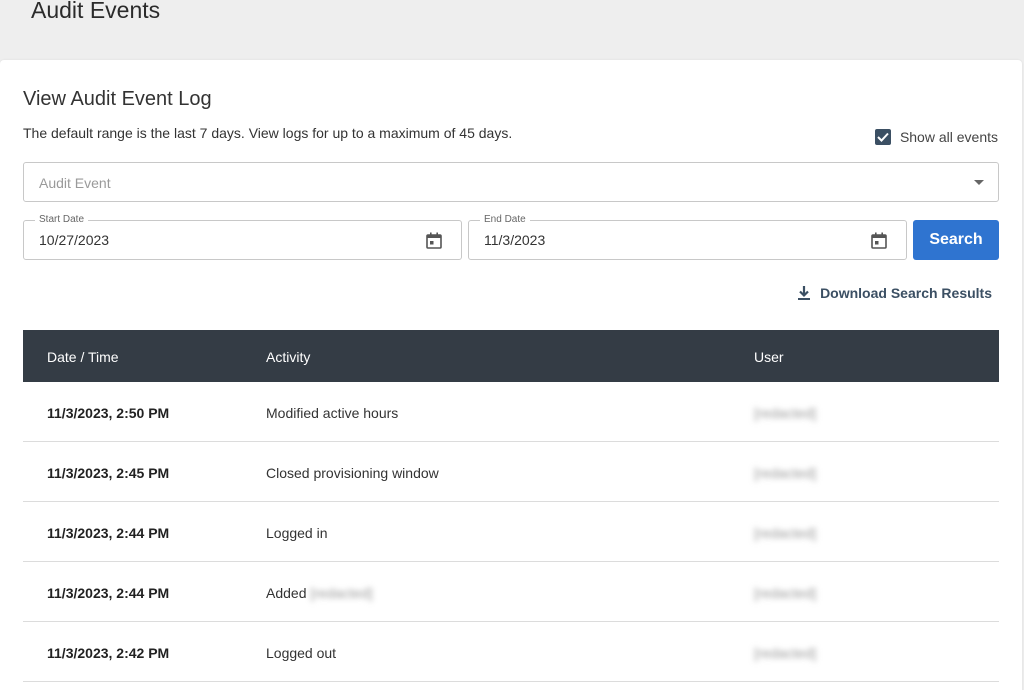  What do you see at coordinates (341, 593) in the screenshot?
I see `redacted-activity-target: [redacted]` at bounding box center [341, 593].